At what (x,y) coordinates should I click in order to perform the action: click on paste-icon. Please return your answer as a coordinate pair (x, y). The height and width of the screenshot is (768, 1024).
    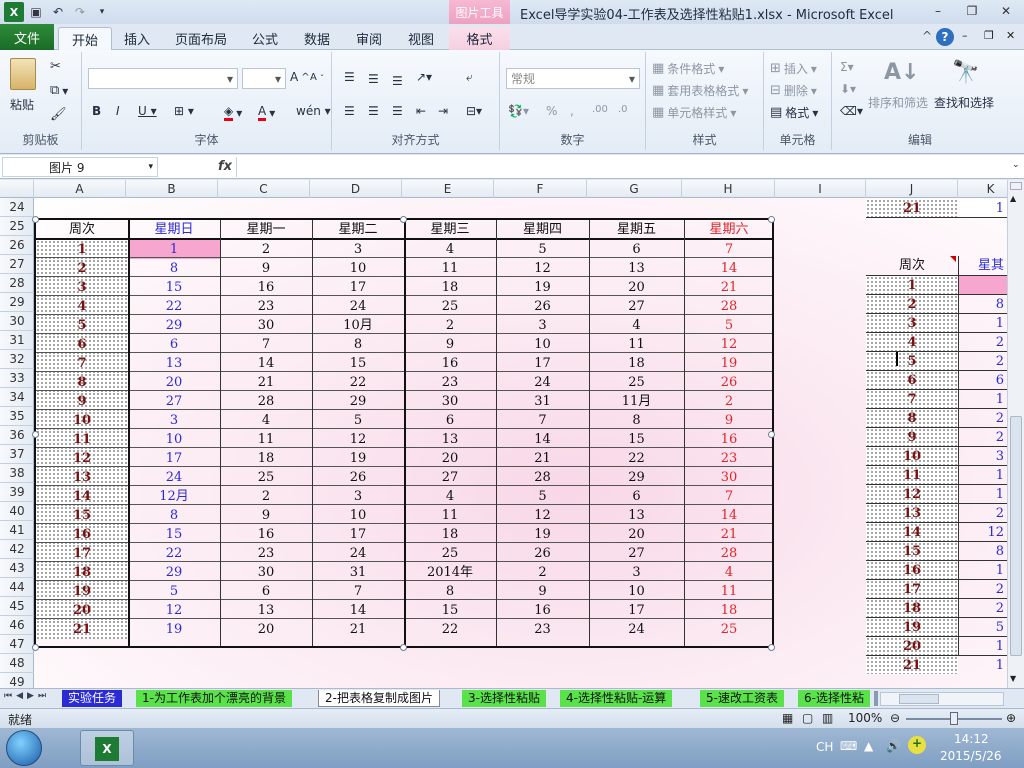
    Looking at the image, I should click on (23, 74).